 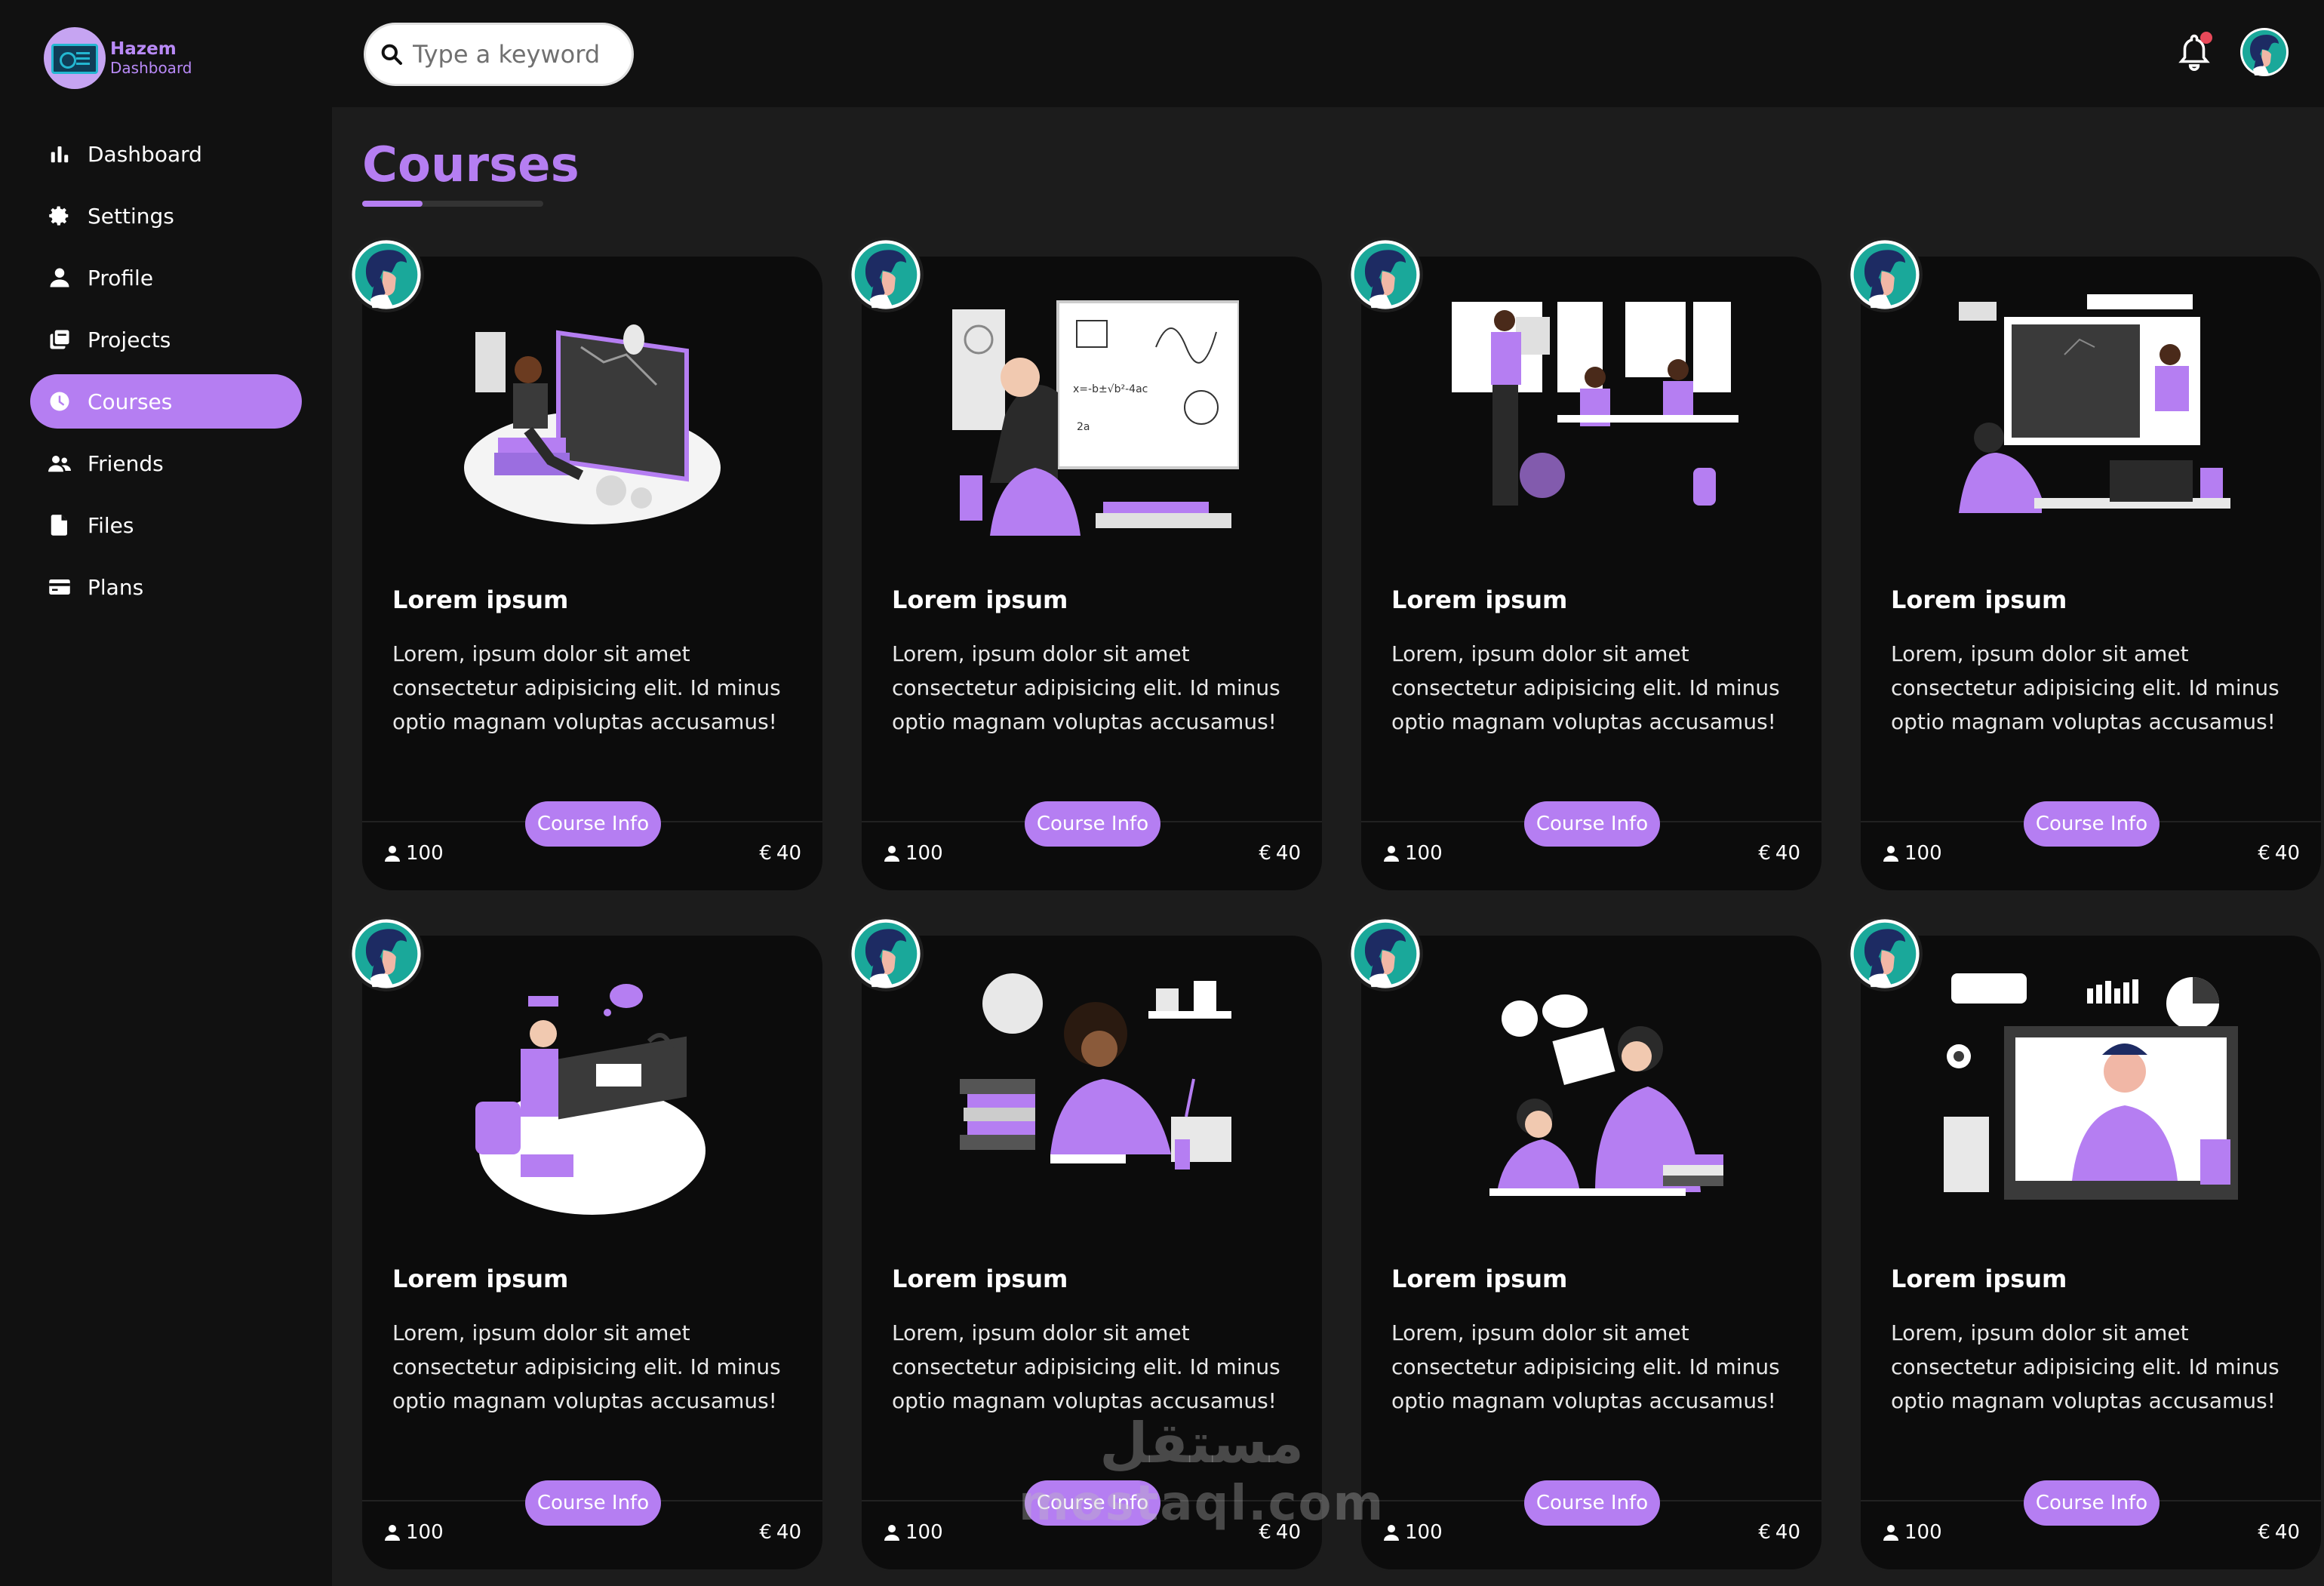 I want to click on search-input, so click(x=518, y=54).